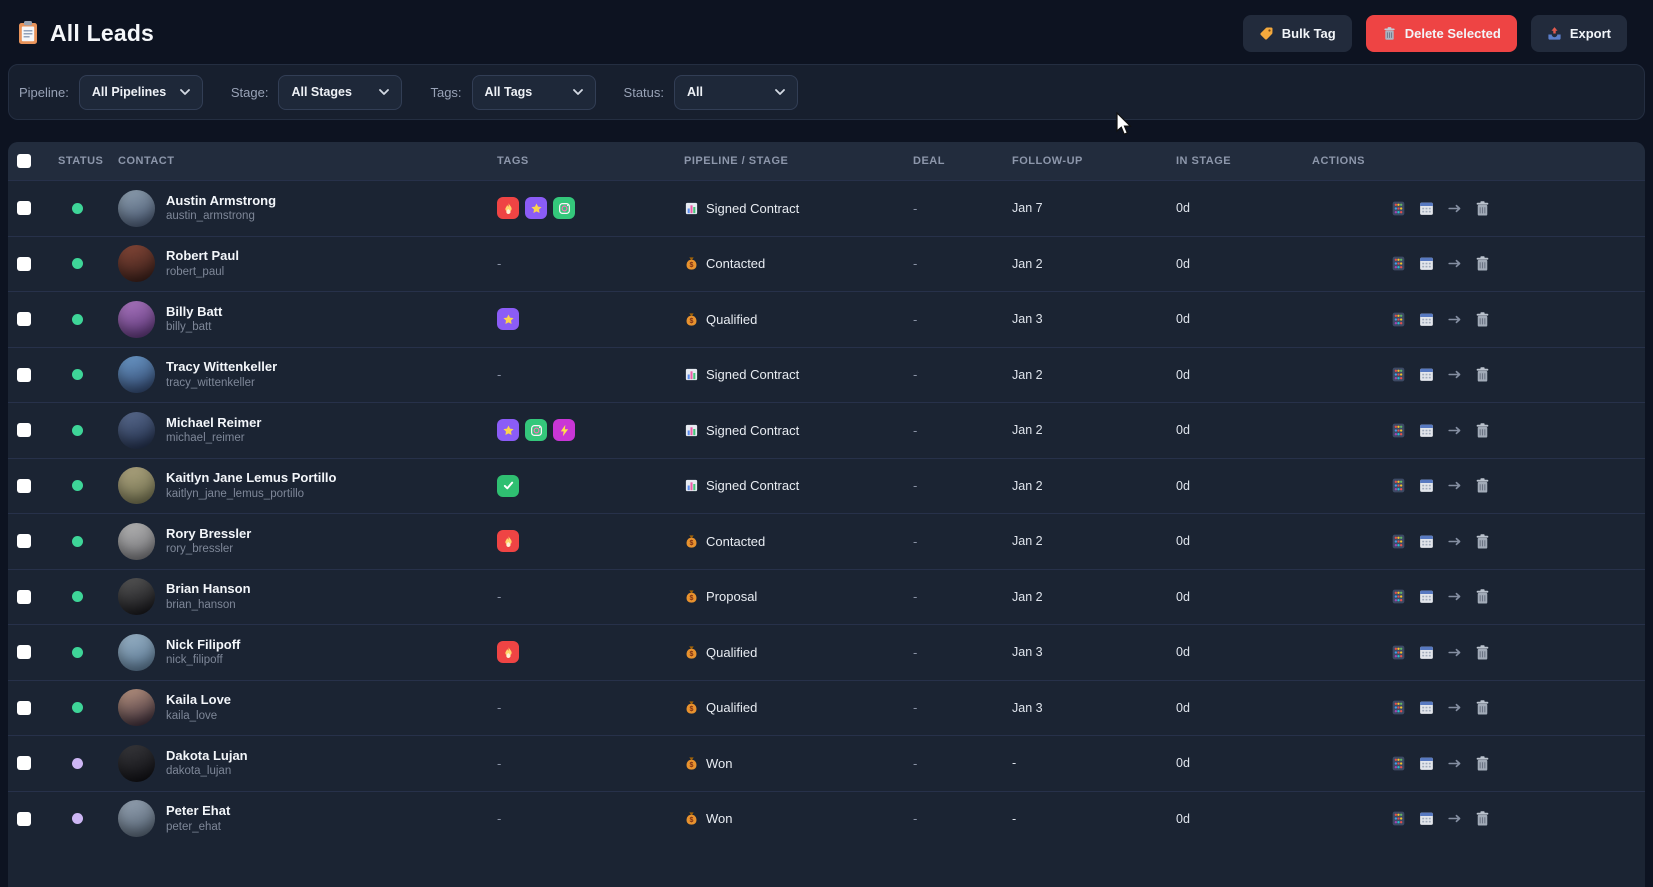 Image resolution: width=1653 pixels, height=887 pixels. What do you see at coordinates (202, 255) in the screenshot?
I see `contact-name: Robert Paul` at bounding box center [202, 255].